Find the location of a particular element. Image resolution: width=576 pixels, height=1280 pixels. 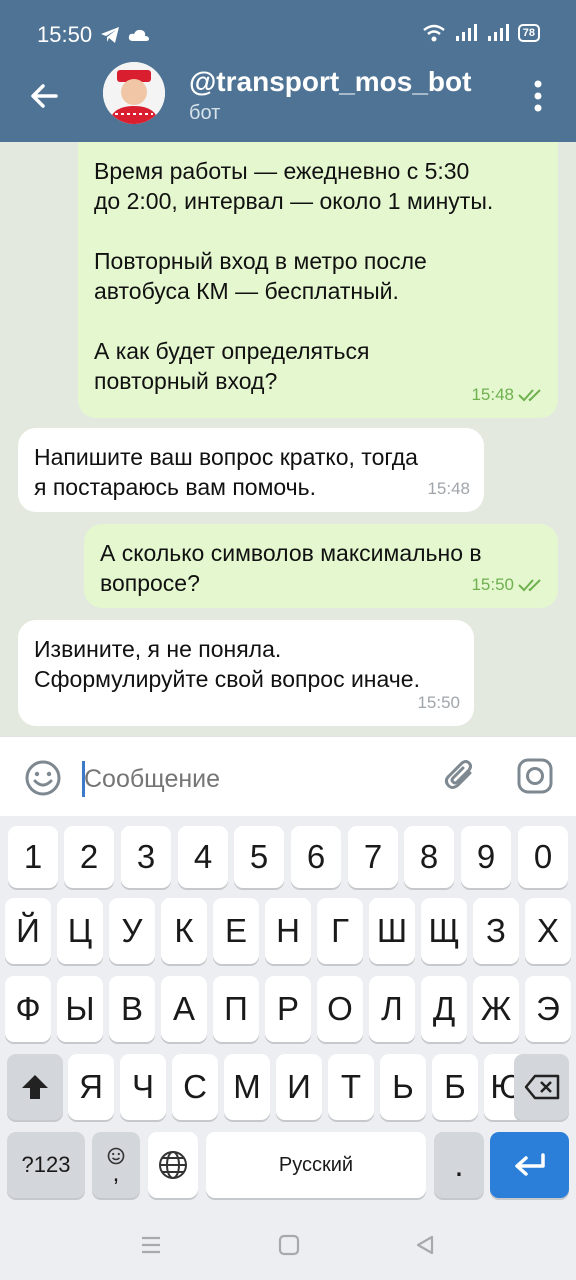

key-7: 7 is located at coordinates (373, 857).